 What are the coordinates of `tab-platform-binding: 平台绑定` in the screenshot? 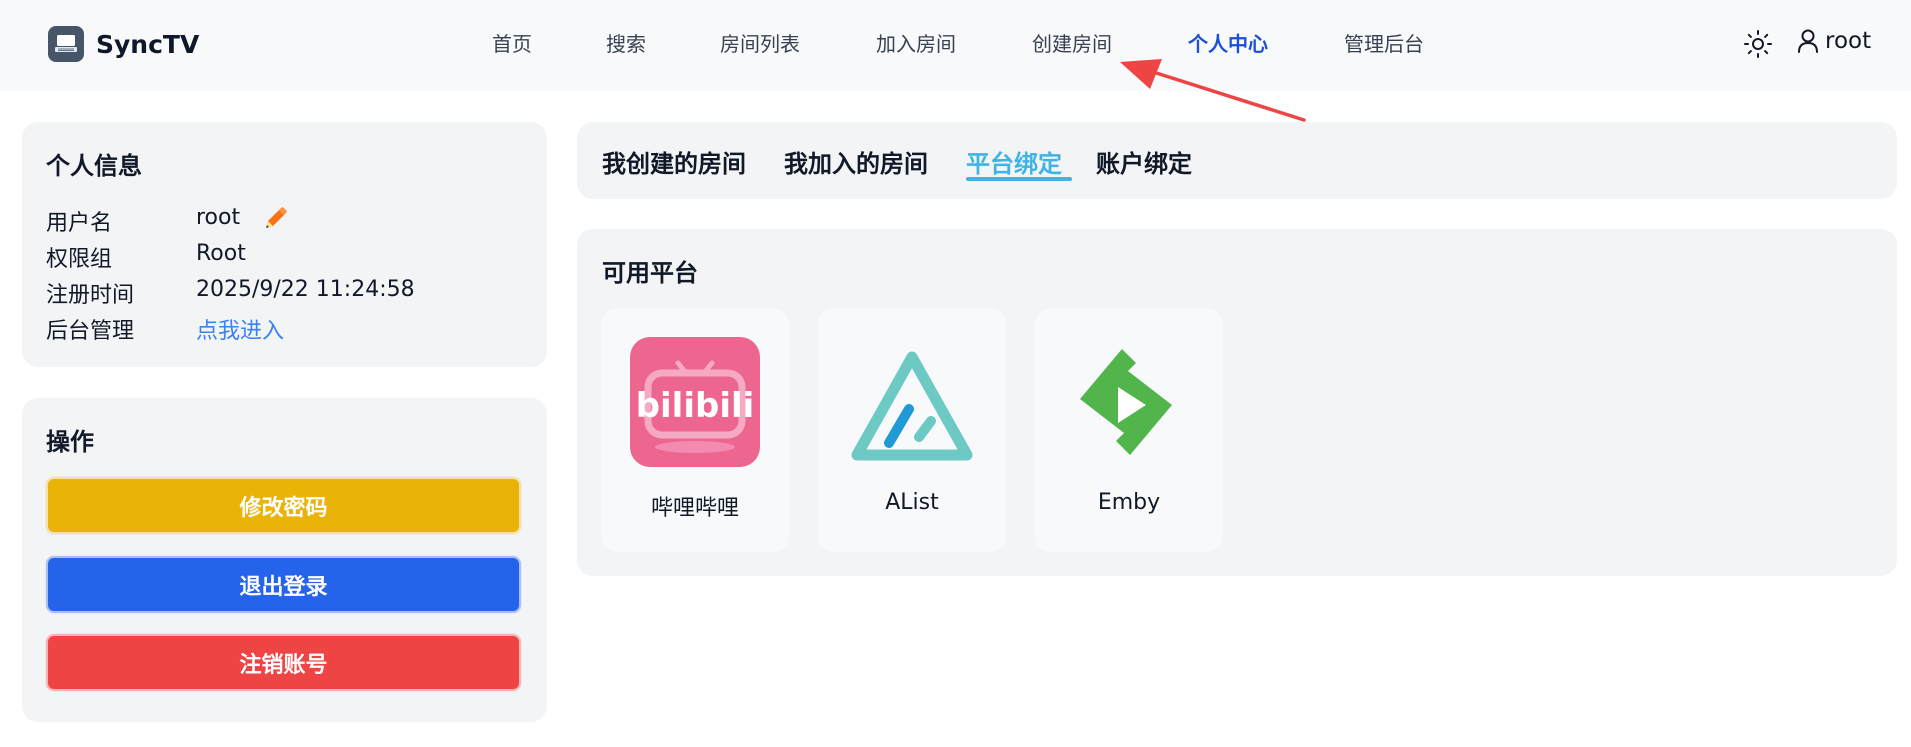 It's located at (1014, 161).